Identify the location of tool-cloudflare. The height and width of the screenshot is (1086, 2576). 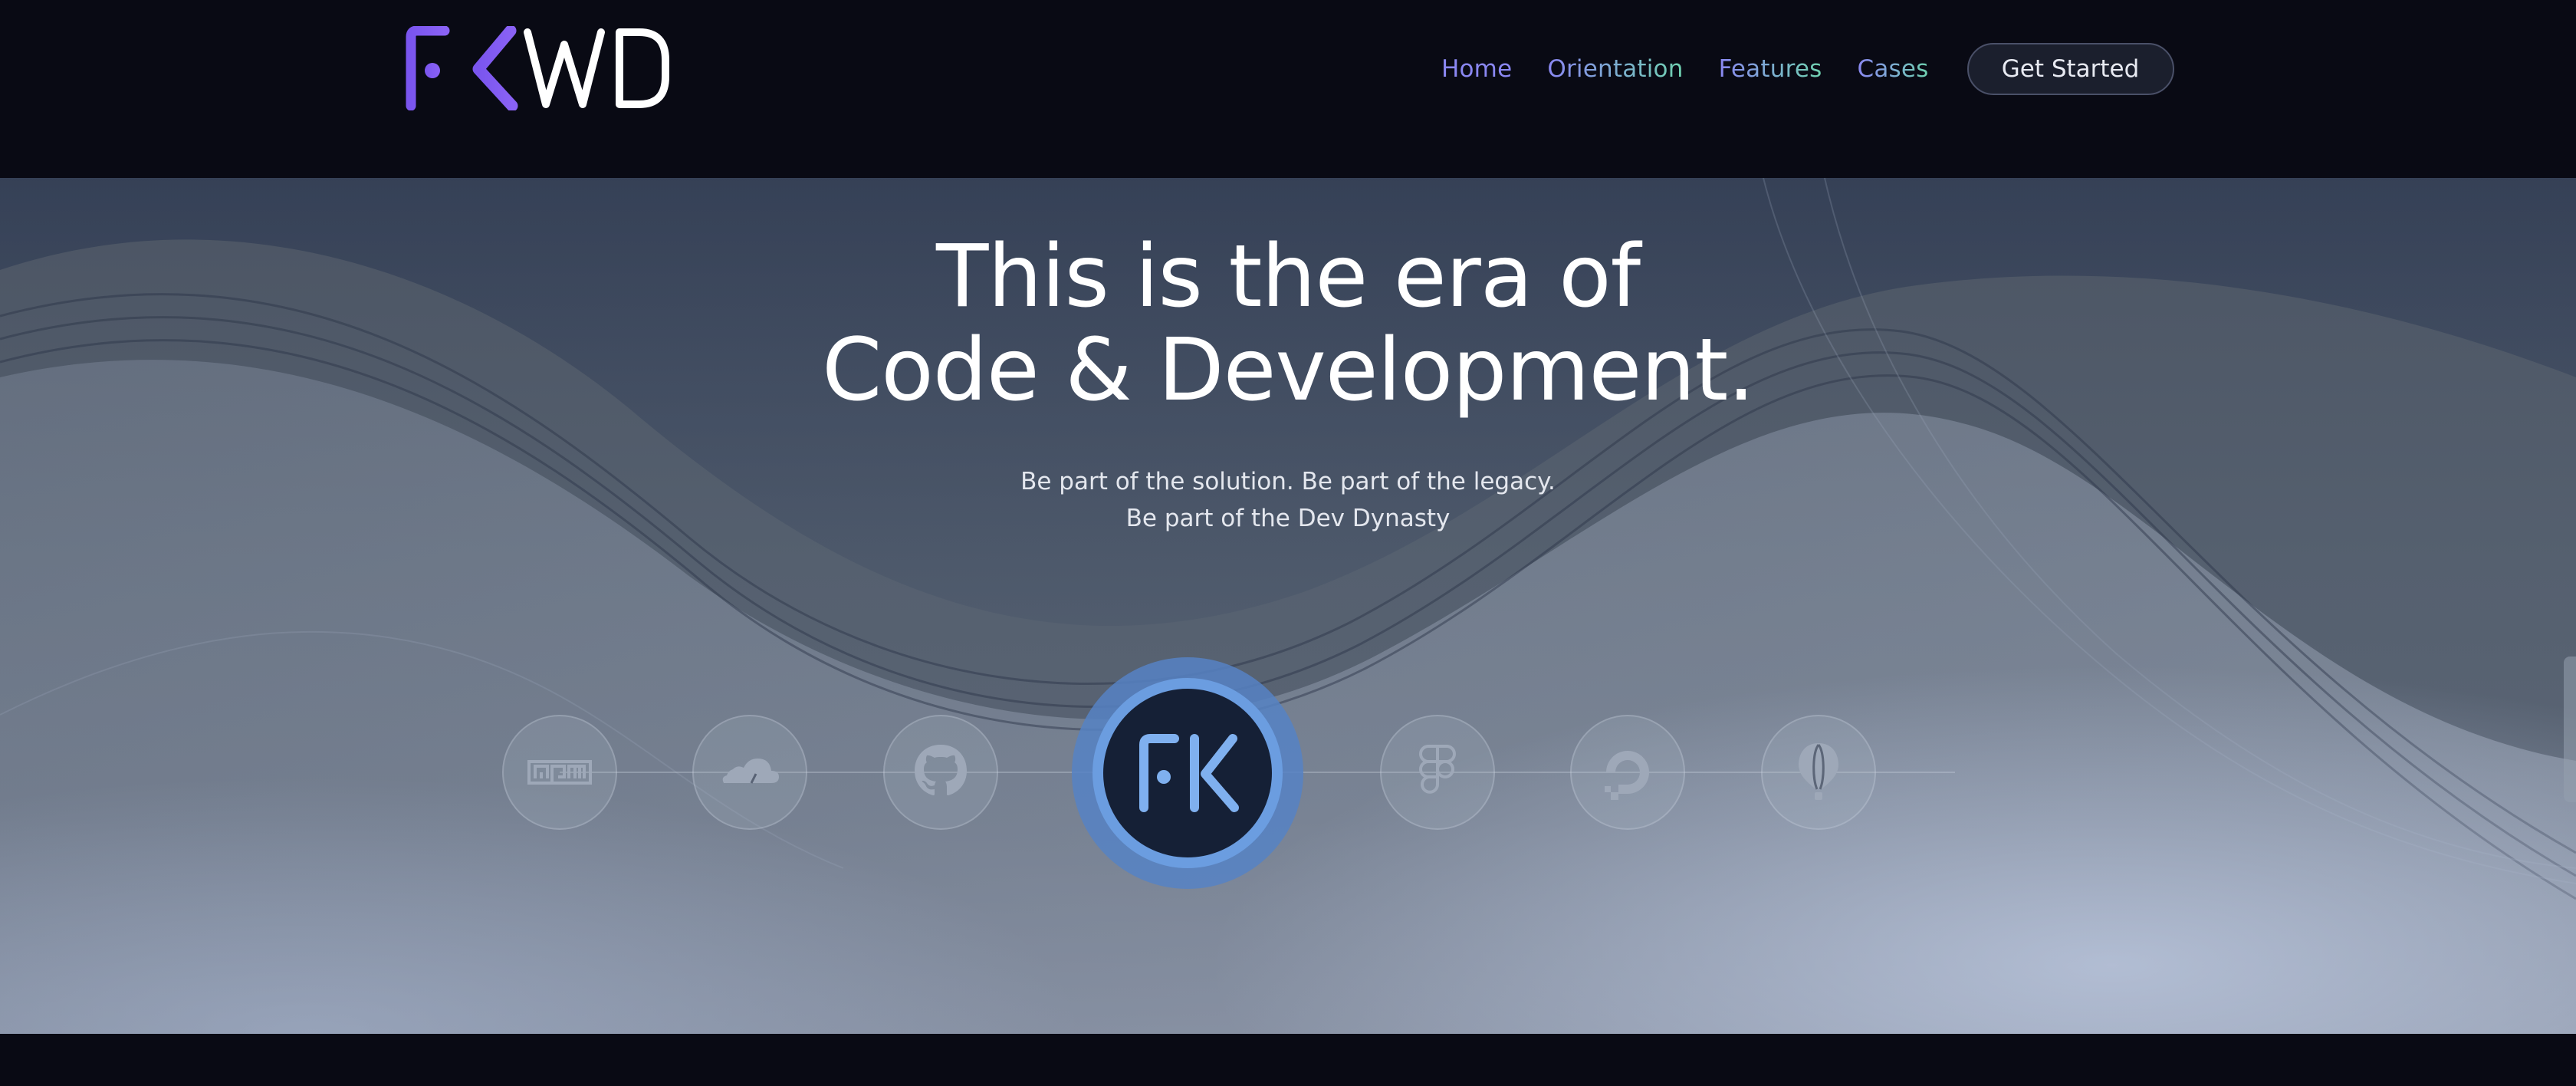
(749, 772).